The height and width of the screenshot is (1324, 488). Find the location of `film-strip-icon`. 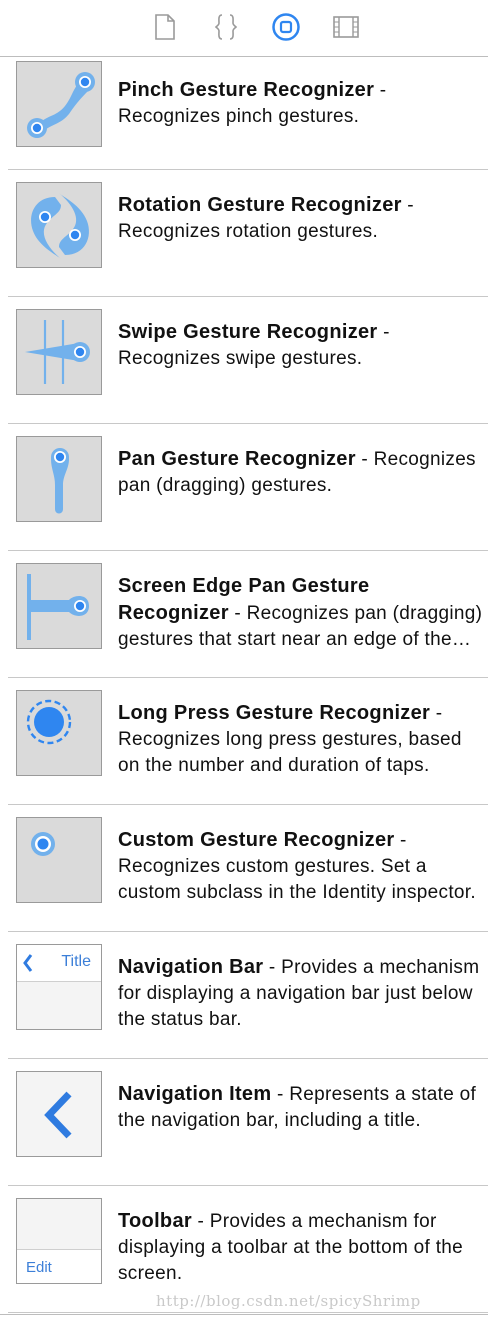

film-strip-icon is located at coordinates (346, 27).